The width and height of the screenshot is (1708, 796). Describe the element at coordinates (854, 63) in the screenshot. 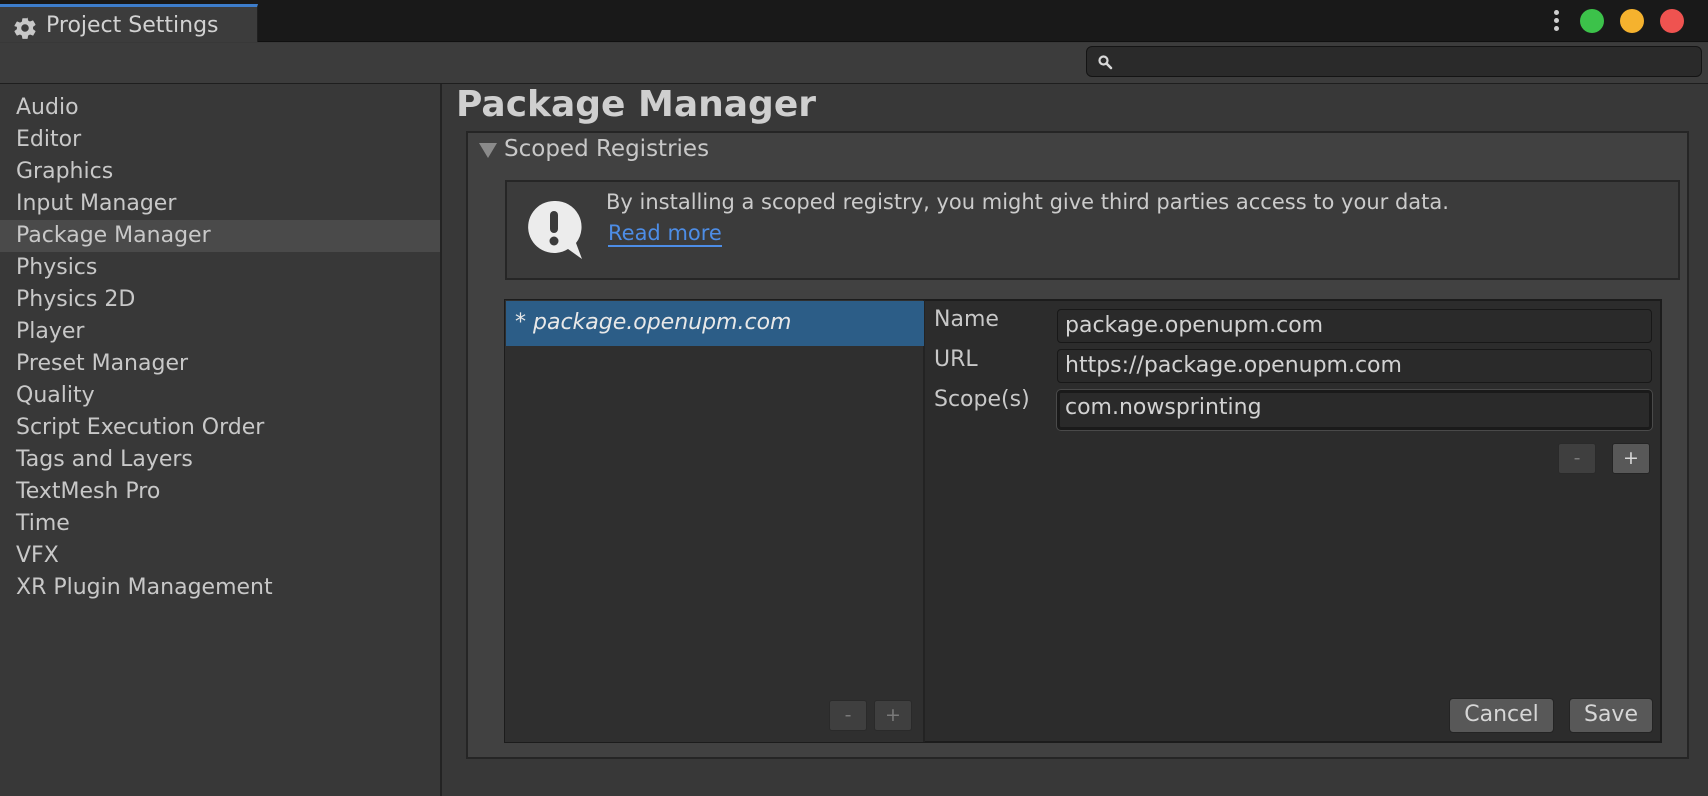

I see `search-toolbar` at that location.